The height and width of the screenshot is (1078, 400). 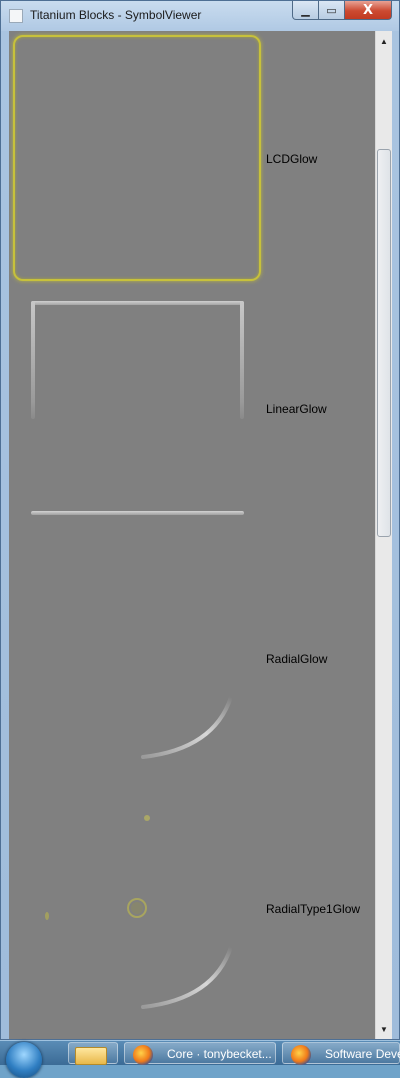 I want to click on taskbar-item-firefox-software: Software Deve, so click(x=341, y=1053).